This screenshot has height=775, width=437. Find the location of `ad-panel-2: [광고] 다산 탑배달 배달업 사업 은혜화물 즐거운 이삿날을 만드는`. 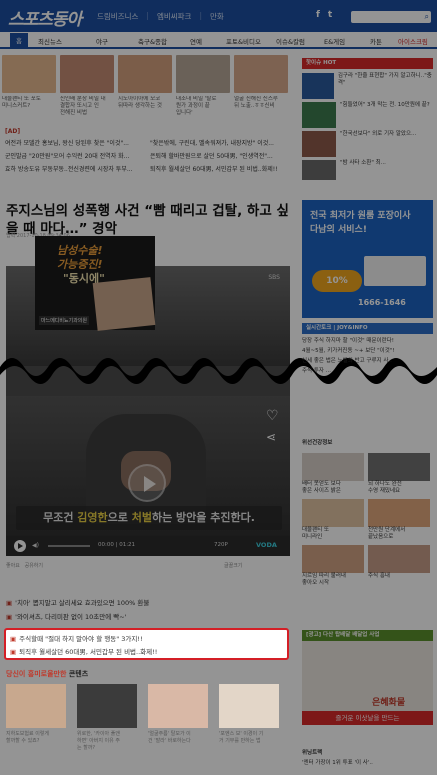

ad-panel-2: [광고] 다산 탑배달 배달업 사업 은혜화물 즐거운 이삿날을 만드는 is located at coordinates (367, 677).